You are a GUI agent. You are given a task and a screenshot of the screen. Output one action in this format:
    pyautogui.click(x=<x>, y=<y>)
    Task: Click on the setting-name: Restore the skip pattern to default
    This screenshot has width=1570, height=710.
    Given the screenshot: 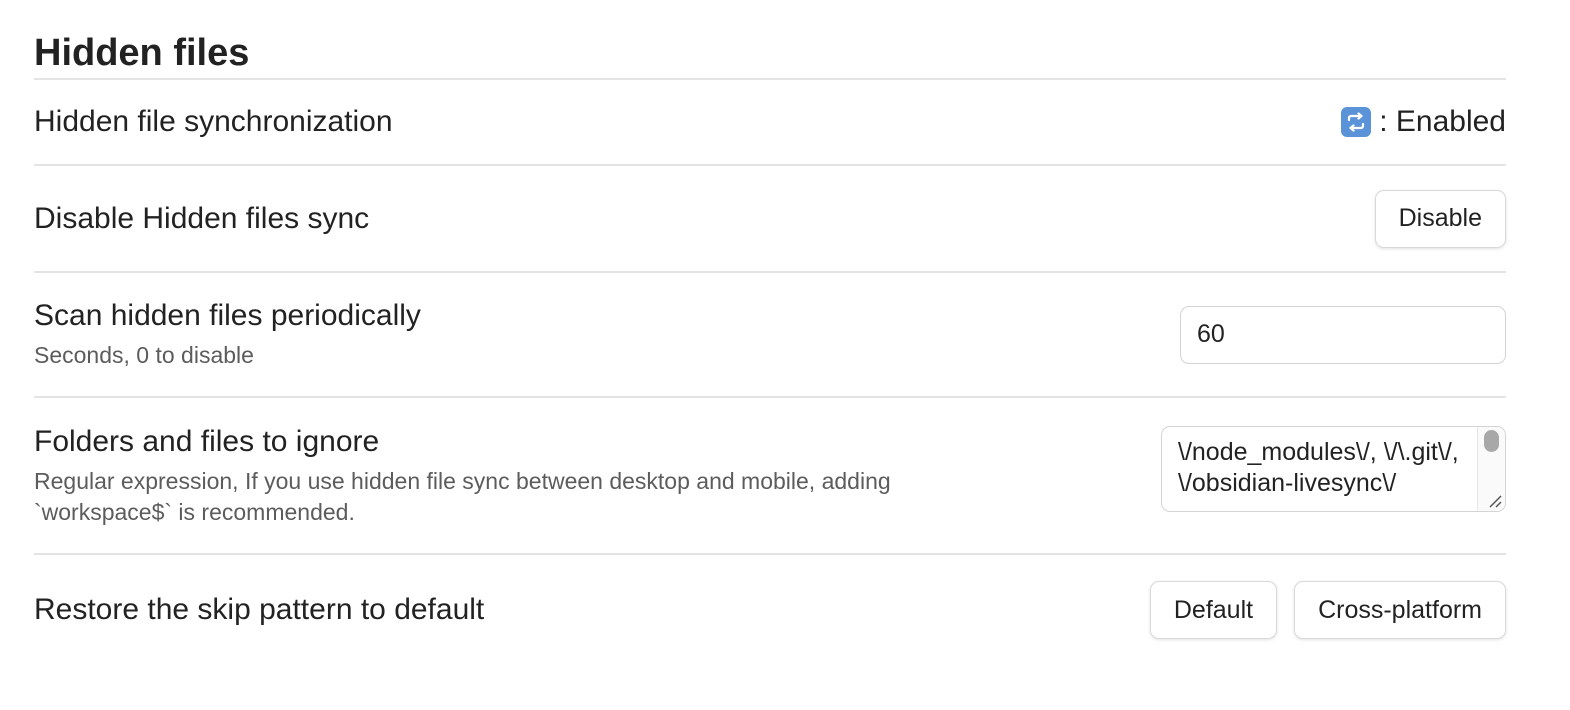 What is the action you would take?
    pyautogui.click(x=259, y=609)
    